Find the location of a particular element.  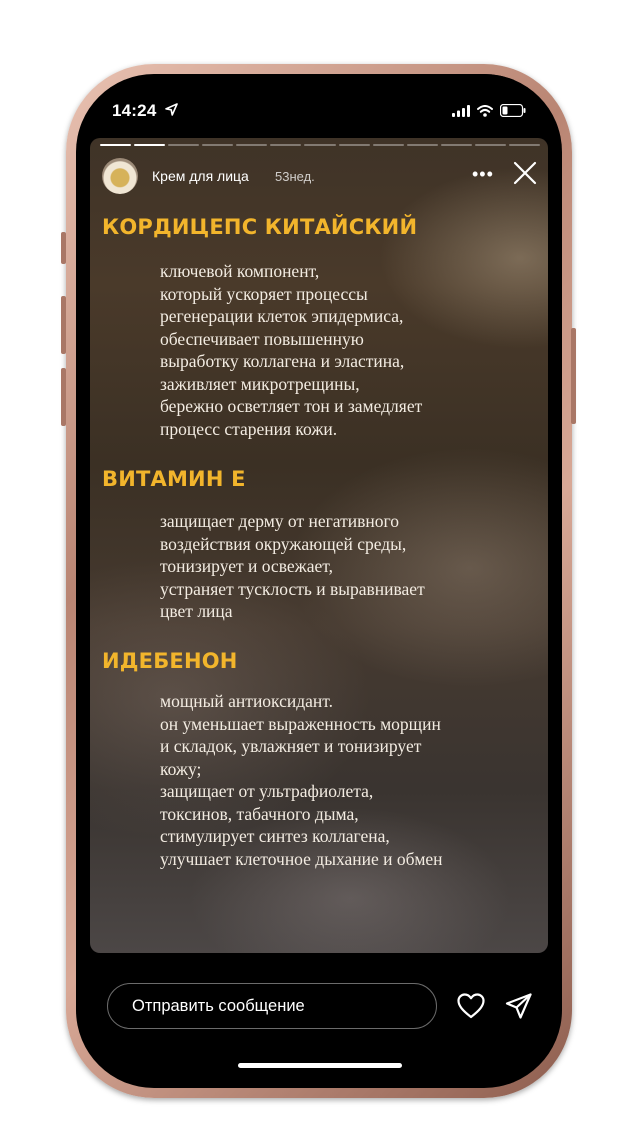

text-line: бережно осветляет тон и замедляет is located at coordinates (291, 406).